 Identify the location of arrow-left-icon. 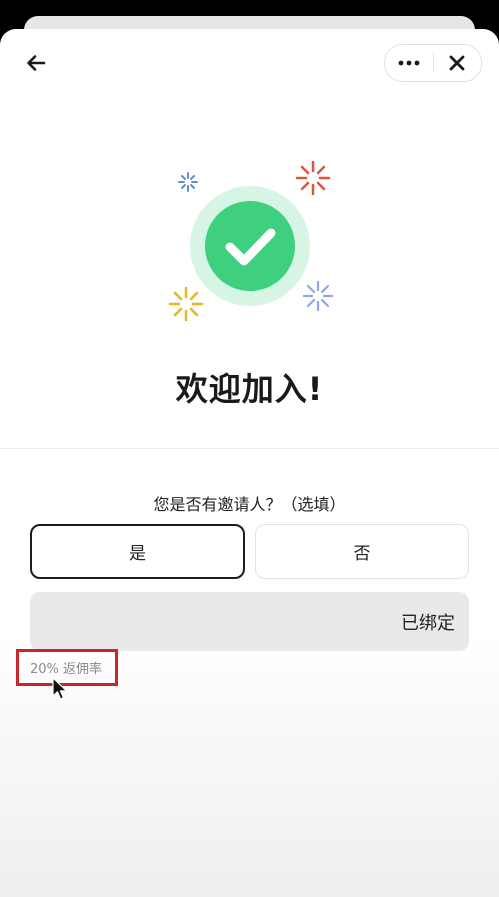
(36, 63).